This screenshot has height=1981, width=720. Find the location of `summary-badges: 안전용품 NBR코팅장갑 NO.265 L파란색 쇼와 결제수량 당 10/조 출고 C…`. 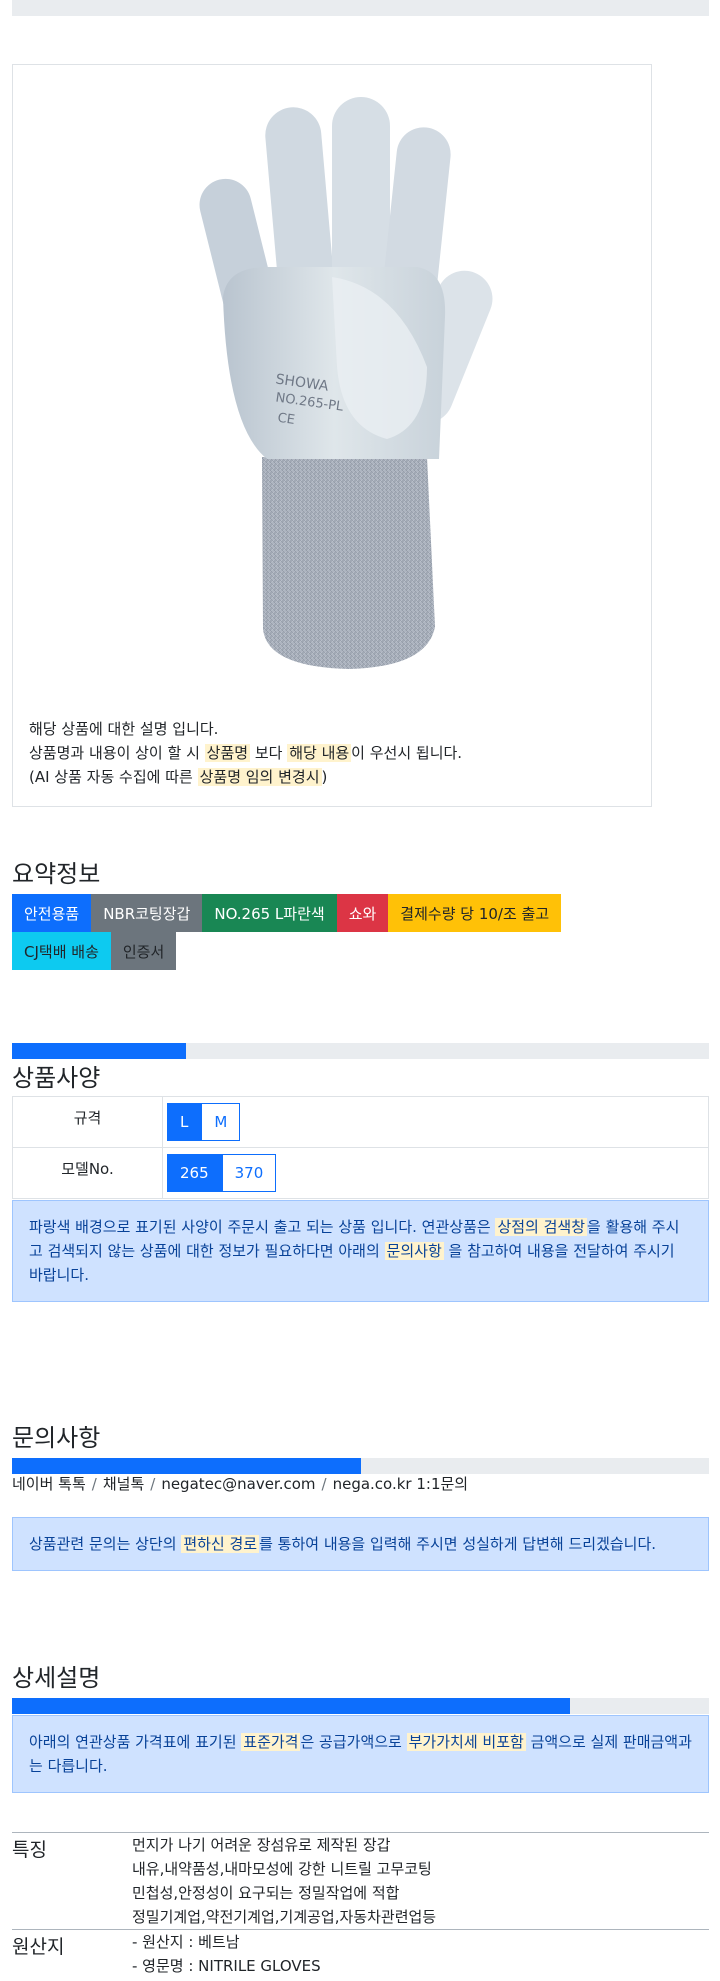

summary-badges: 안전용품 NBR코팅장갑 NO.265 L파란색 쇼와 결제수량 당 10/조 출고 C… is located at coordinates (322, 932).